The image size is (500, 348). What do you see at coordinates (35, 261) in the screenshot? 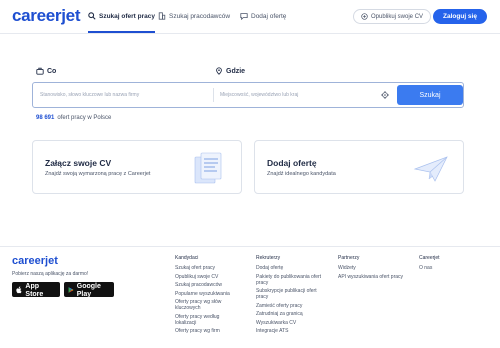
I see `footer-logo: careerjet` at bounding box center [35, 261].